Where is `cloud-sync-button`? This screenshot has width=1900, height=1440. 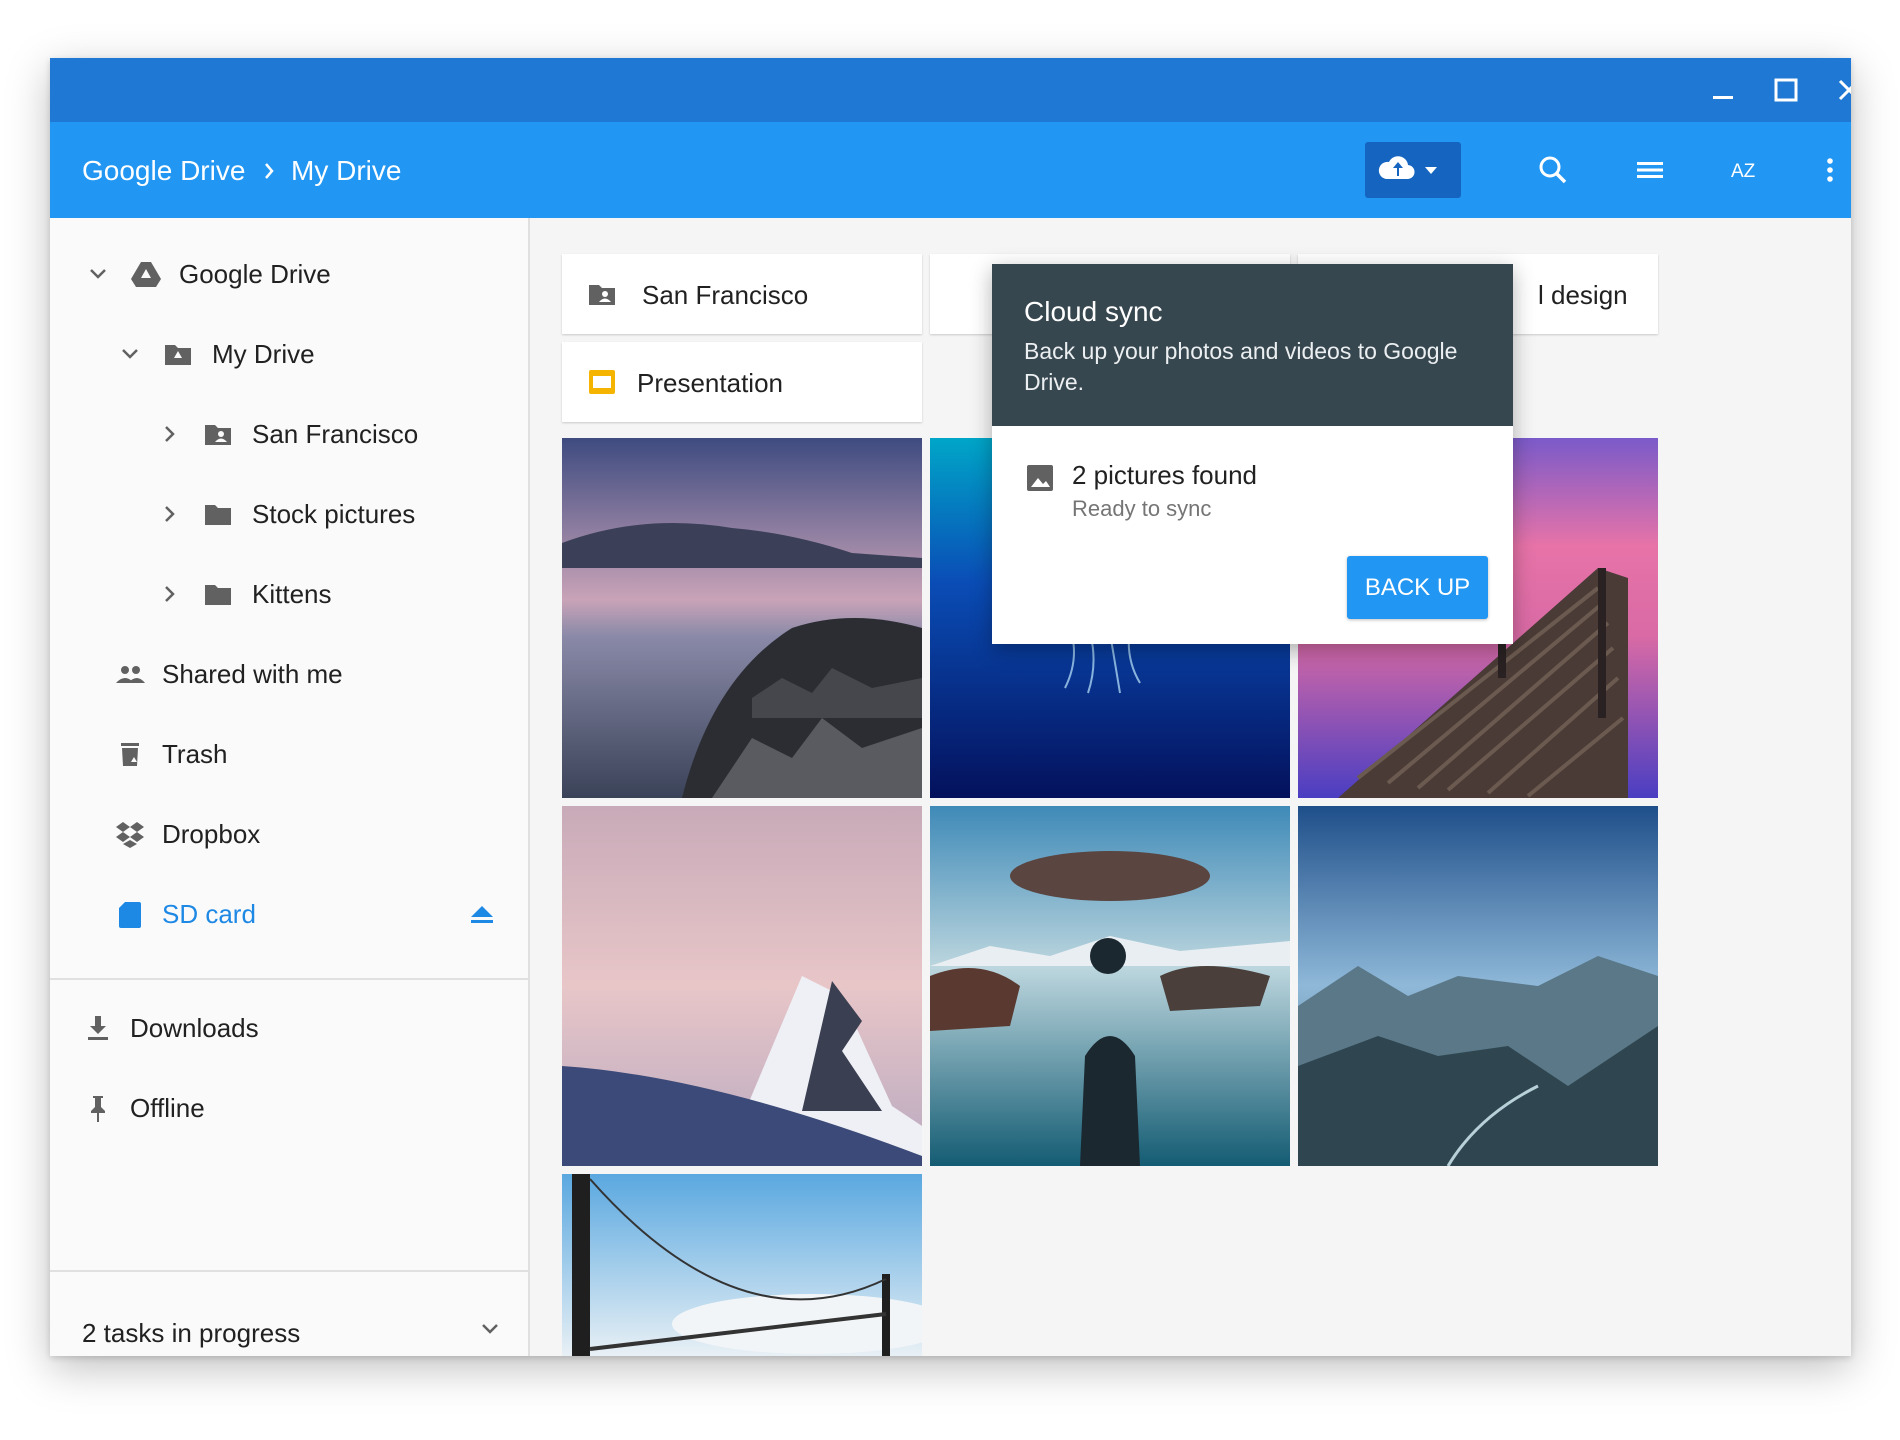 cloud-sync-button is located at coordinates (1413, 170).